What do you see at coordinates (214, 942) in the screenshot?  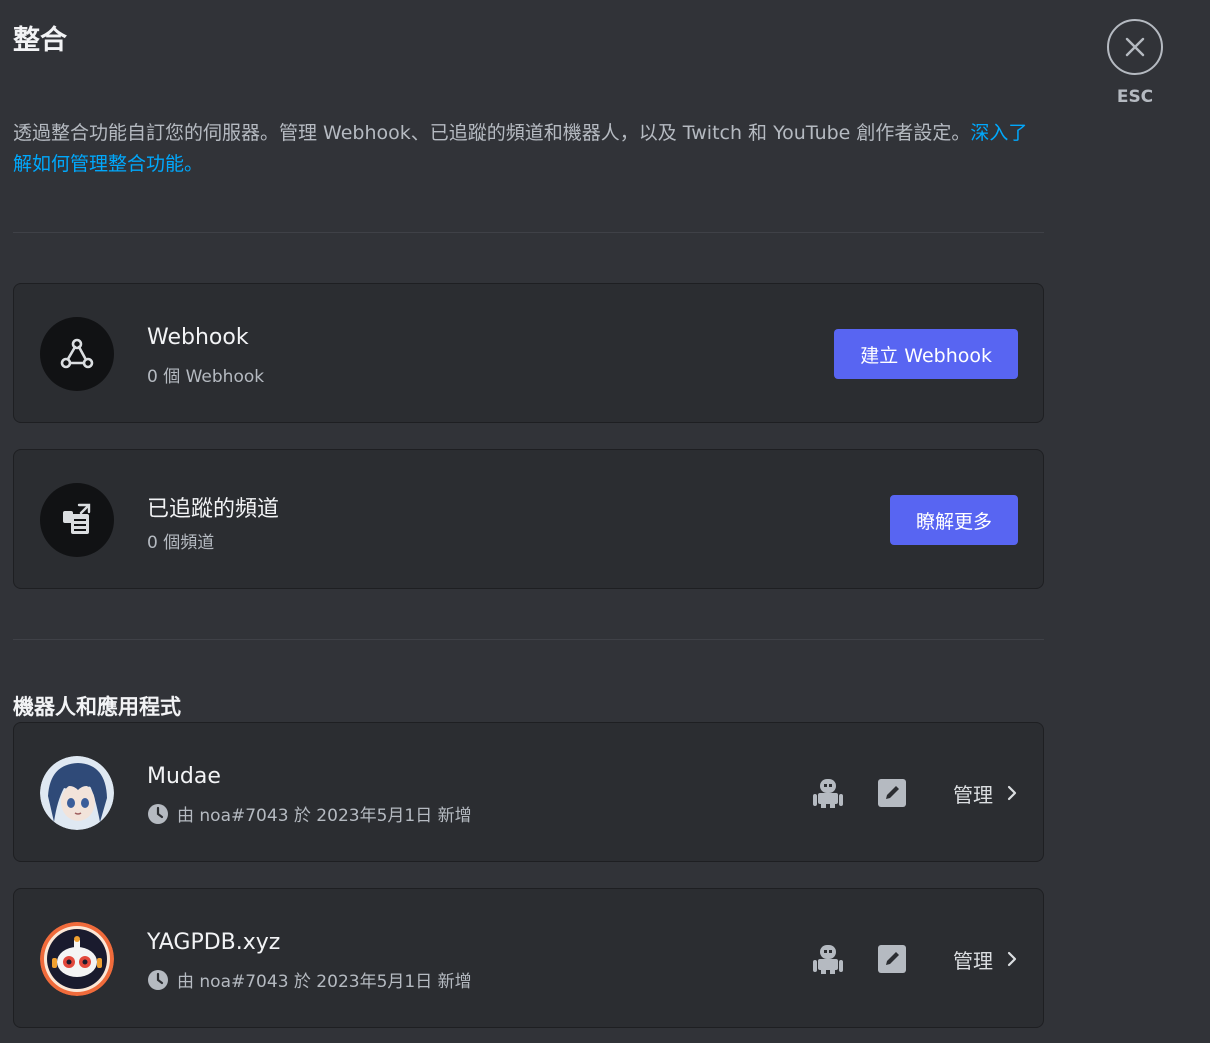 I see `bot-name: YAGPDB.xyz` at bounding box center [214, 942].